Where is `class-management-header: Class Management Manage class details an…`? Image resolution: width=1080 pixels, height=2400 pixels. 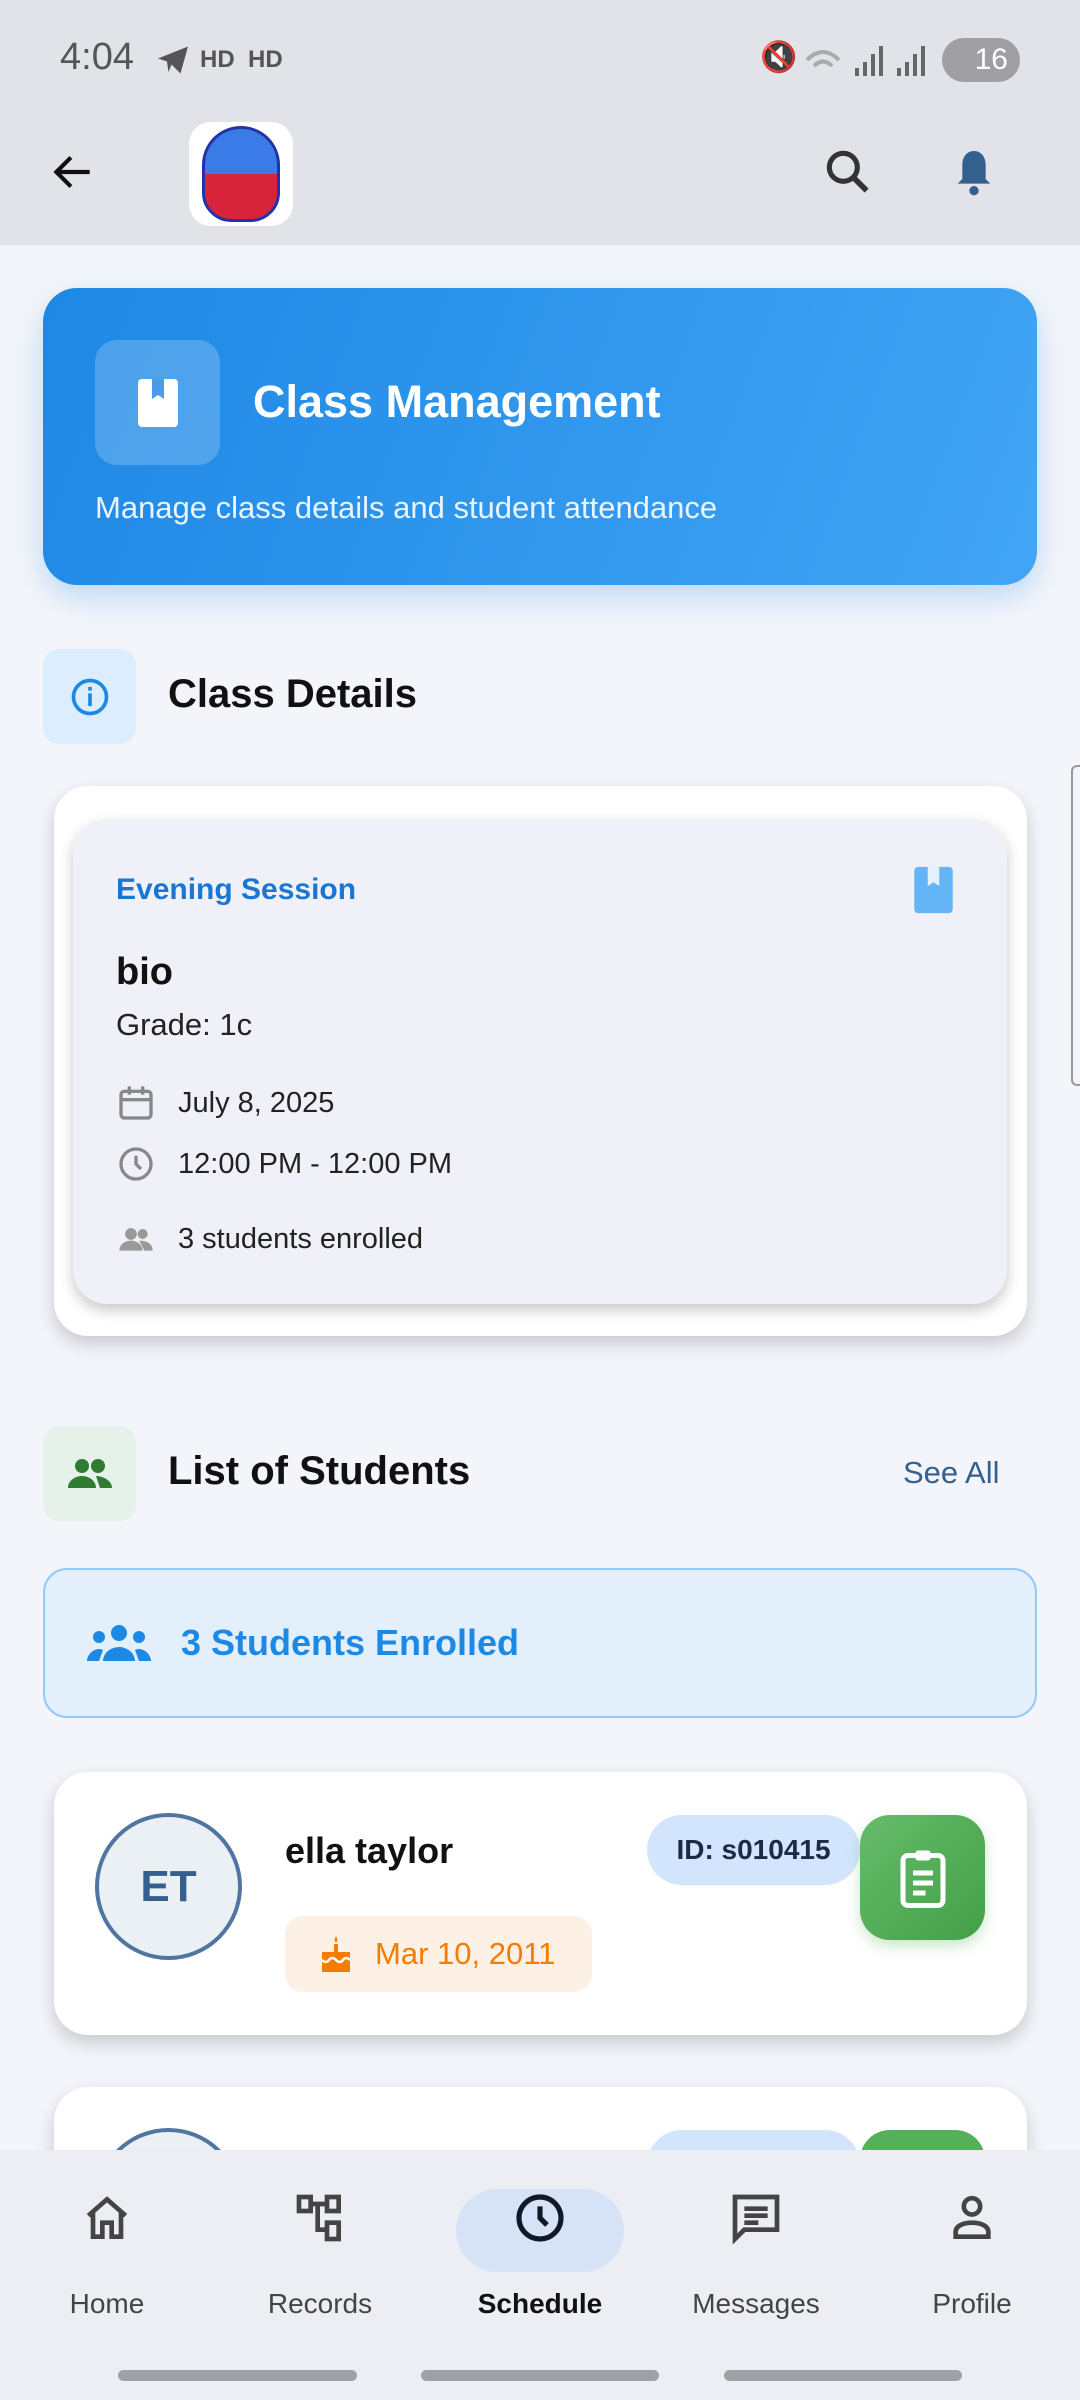 class-management-header: Class Management Manage class details an… is located at coordinates (540, 436).